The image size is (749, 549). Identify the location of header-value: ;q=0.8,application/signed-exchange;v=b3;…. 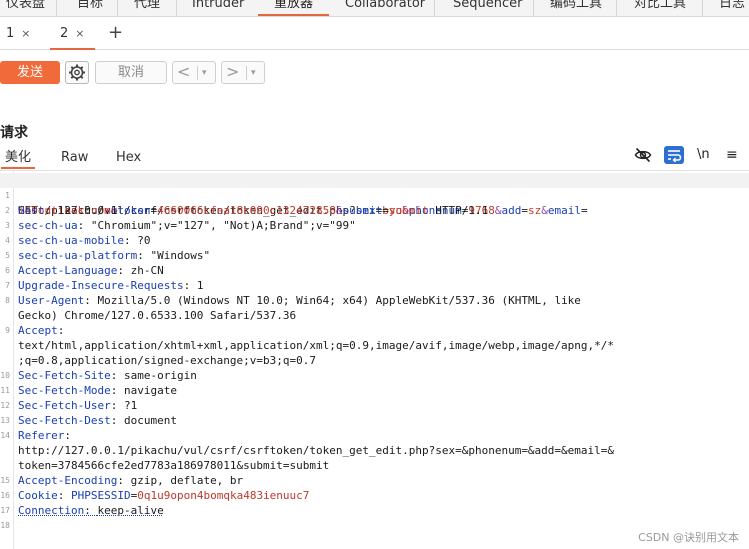
(167, 360).